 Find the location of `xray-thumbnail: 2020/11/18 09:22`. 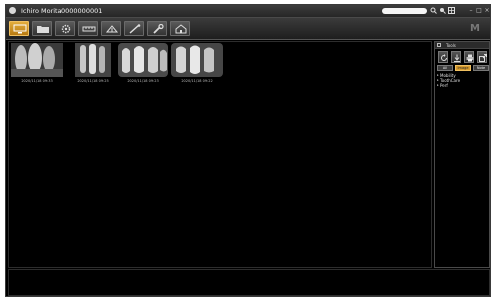

xray-thumbnail: 2020/11/18 09:22 is located at coordinates (197, 63).